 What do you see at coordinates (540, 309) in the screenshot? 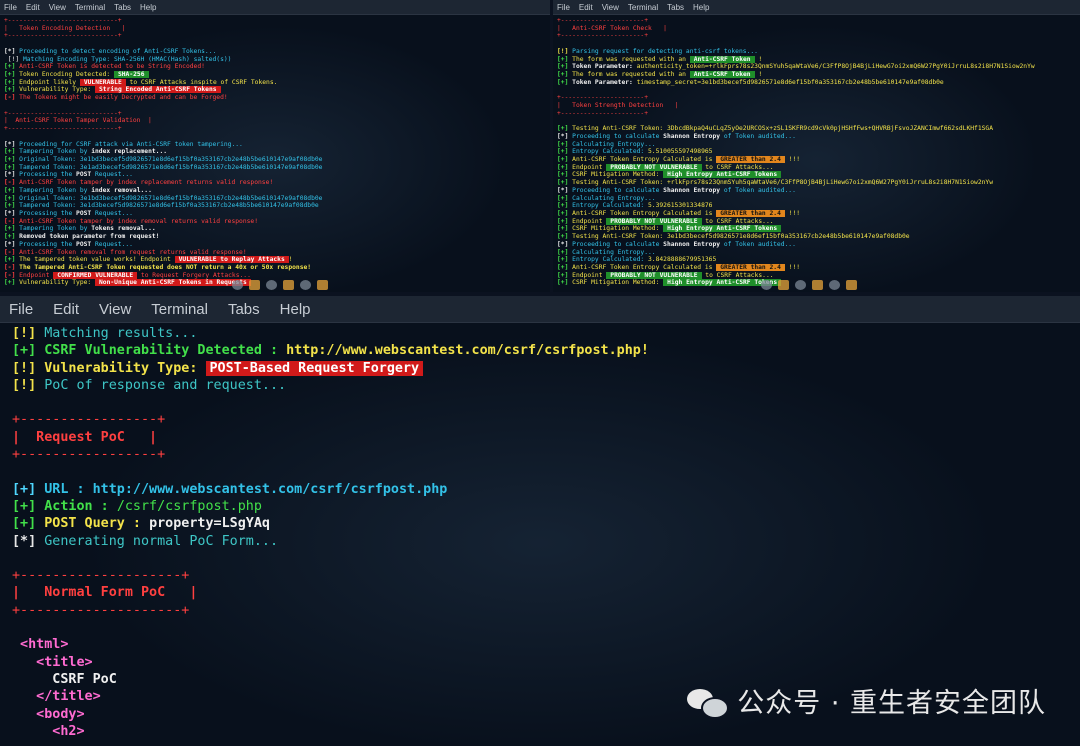
I see `menu-bar: File Edit View Terminal Tabs Help` at bounding box center [540, 309].